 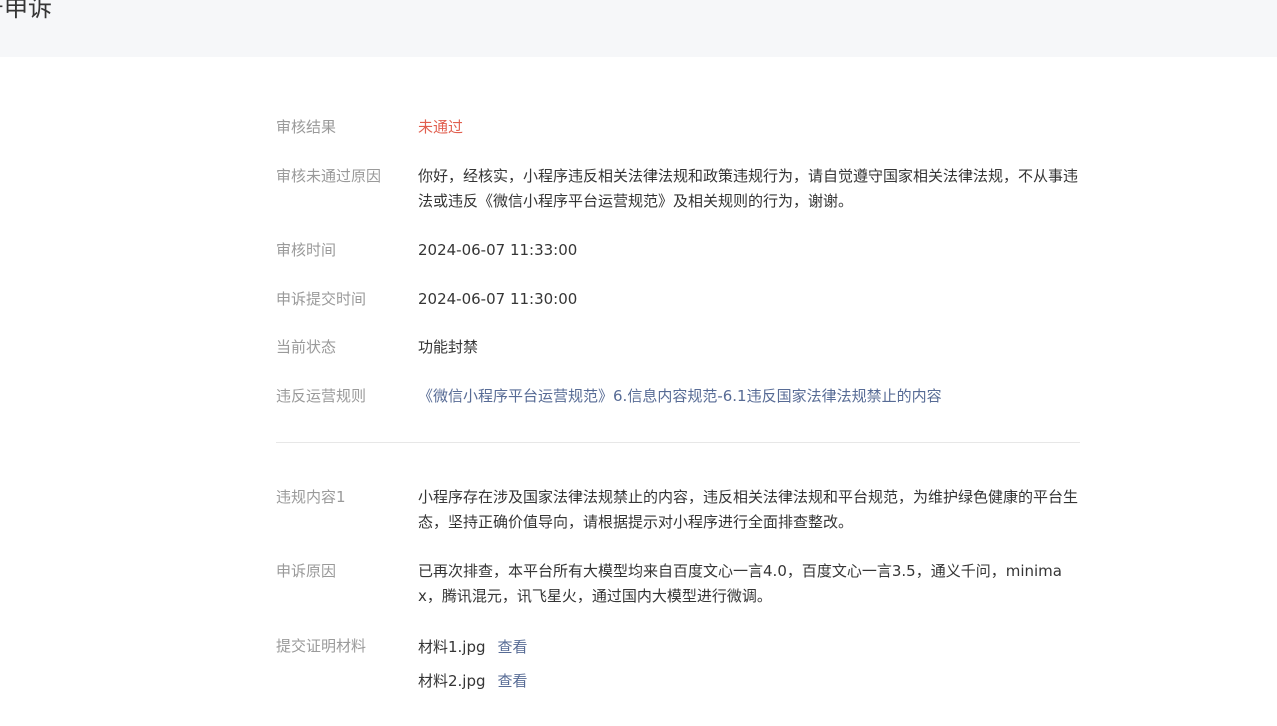 I want to click on review-result-value: 未通过, so click(x=441, y=127).